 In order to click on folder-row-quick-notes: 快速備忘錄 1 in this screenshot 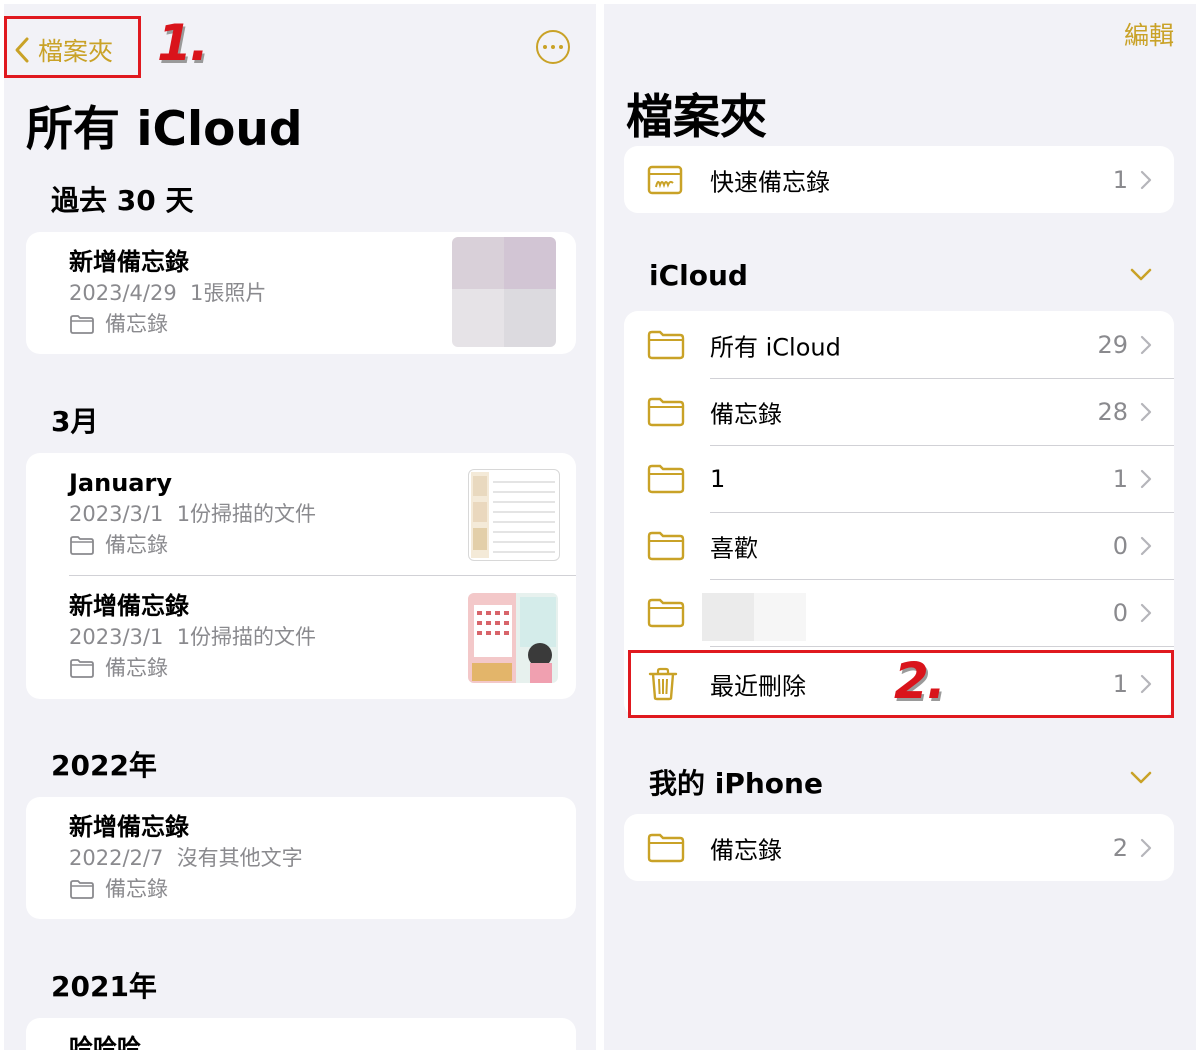, I will do `click(899, 179)`.